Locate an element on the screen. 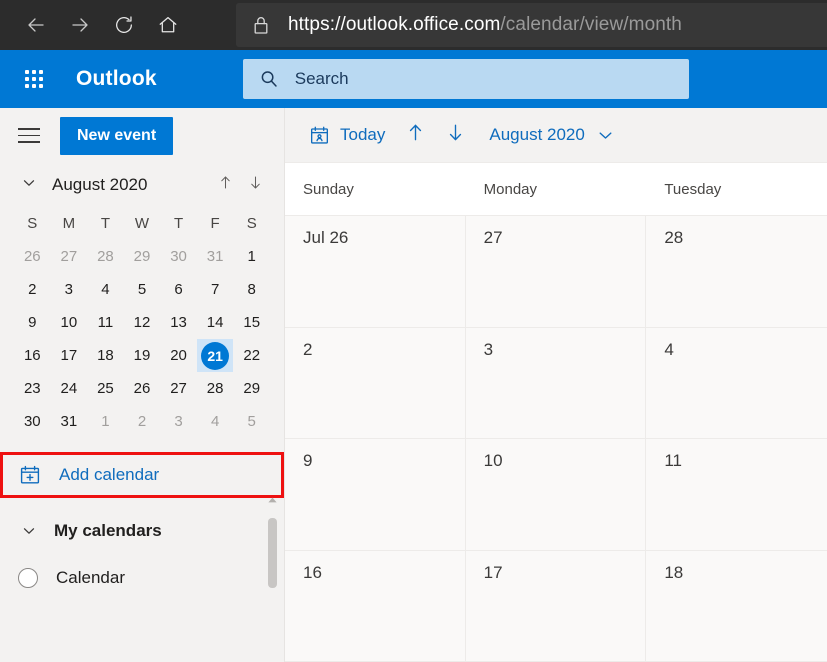 The height and width of the screenshot is (662, 827). add-calendar-button: Add calendar is located at coordinates (142, 475).